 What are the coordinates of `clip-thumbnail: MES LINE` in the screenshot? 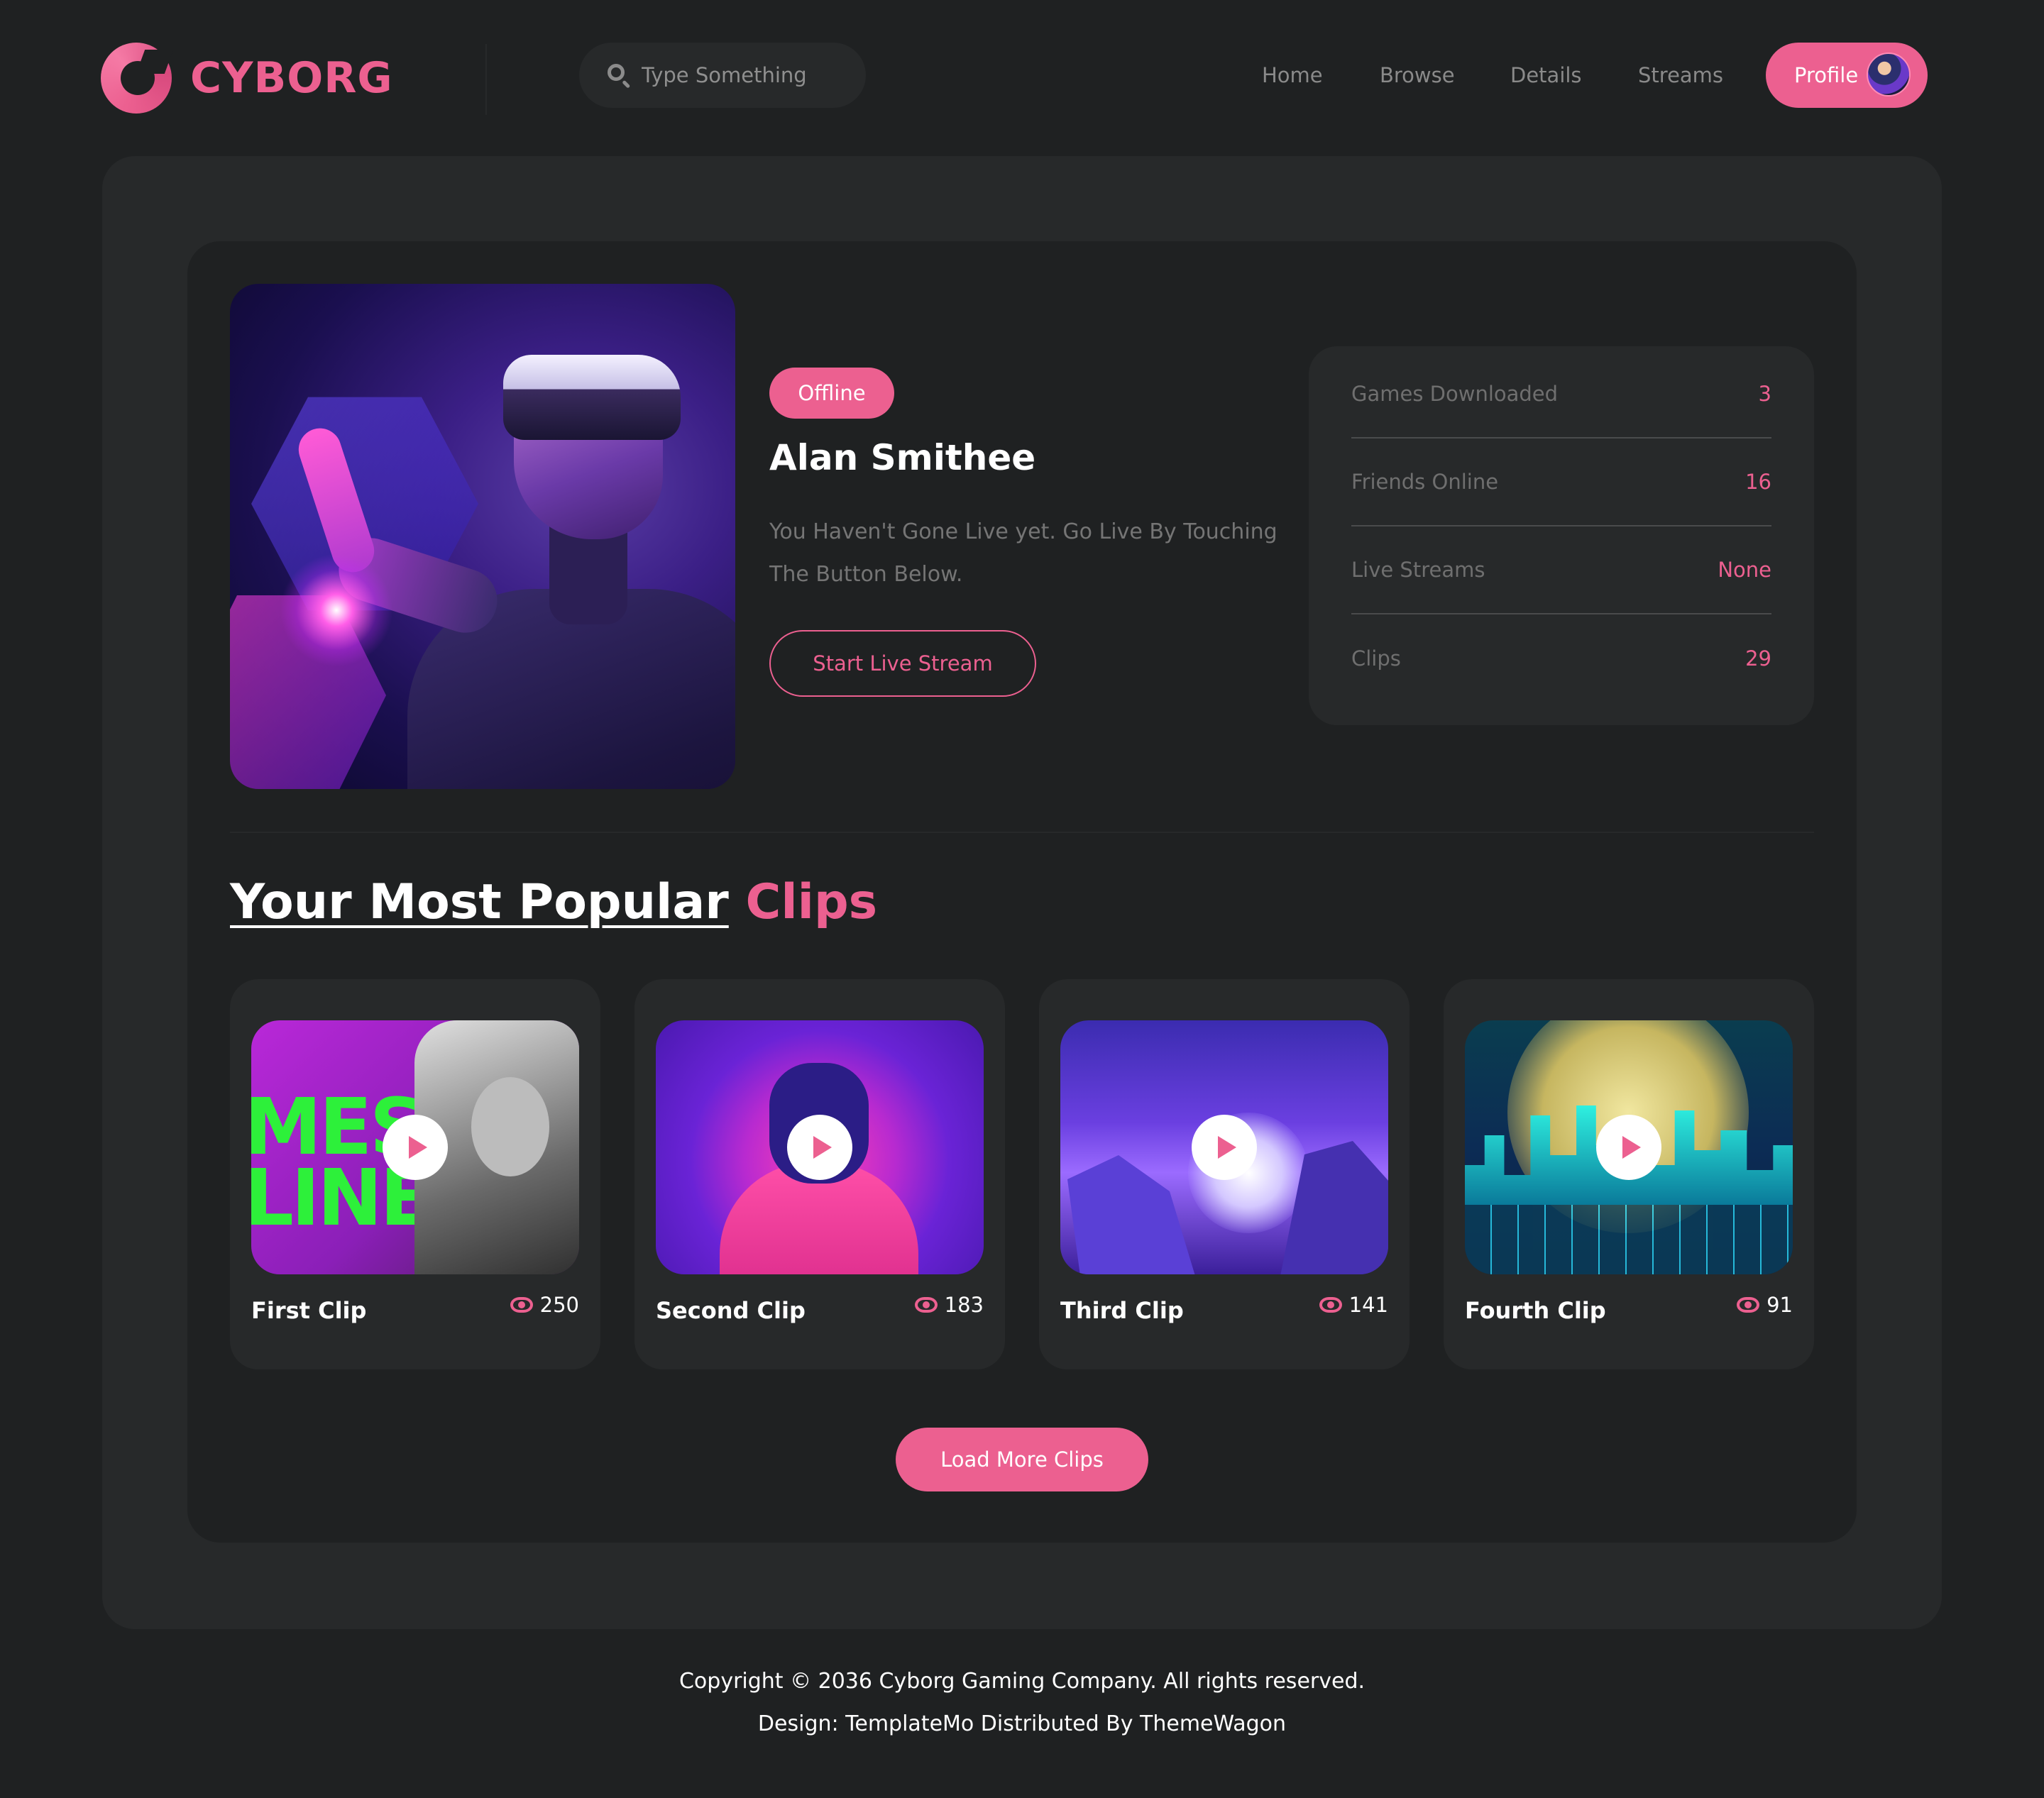 It's located at (415, 1147).